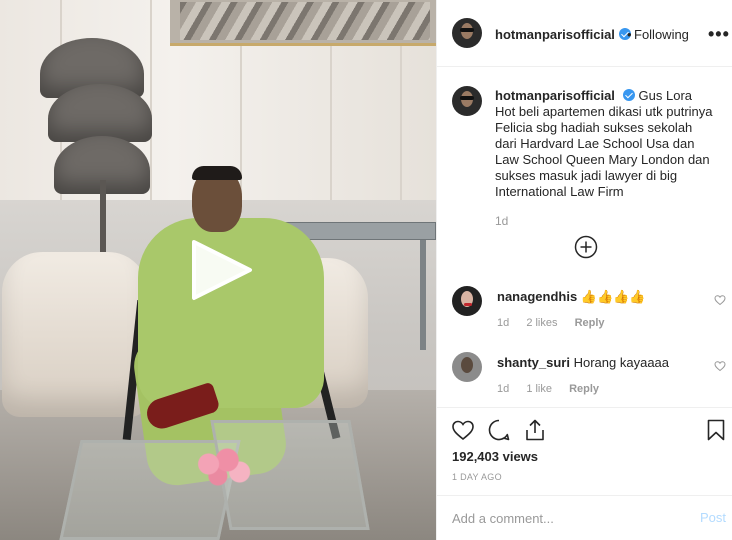 The width and height of the screenshot is (732, 540). What do you see at coordinates (586, 247) in the screenshot?
I see `load-more-icon` at bounding box center [586, 247].